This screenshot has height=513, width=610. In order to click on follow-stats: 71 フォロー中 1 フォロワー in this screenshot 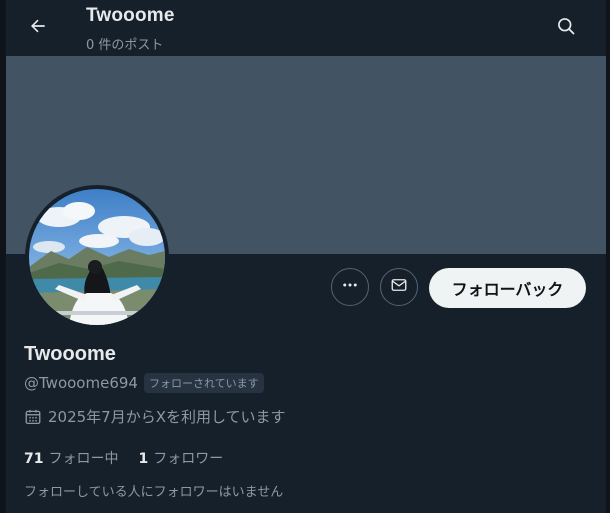, I will do `click(133, 458)`.